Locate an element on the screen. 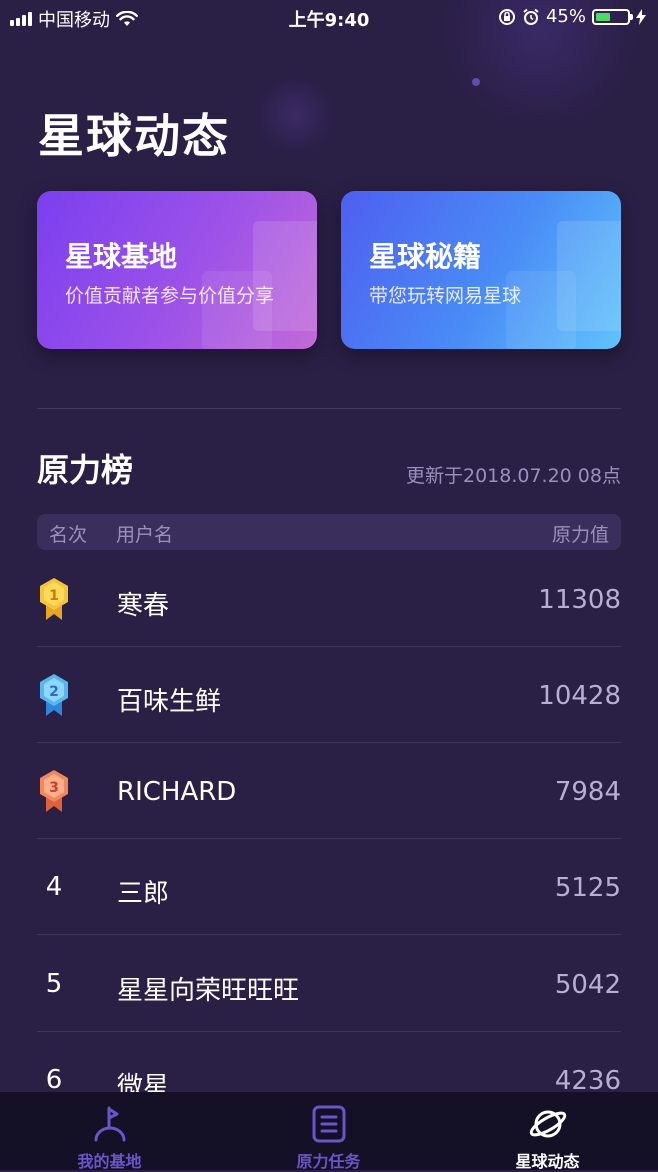 The image size is (658, 1172). planet-base-card: 星球基地 价值贡献者参与价值分享 is located at coordinates (177, 270).